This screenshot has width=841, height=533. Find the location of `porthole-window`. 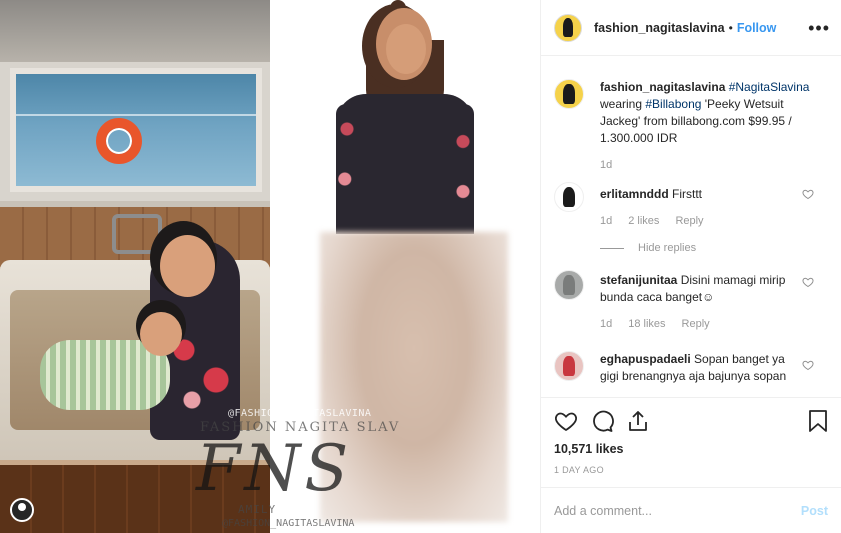

porthole-window is located at coordinates (135, 134).